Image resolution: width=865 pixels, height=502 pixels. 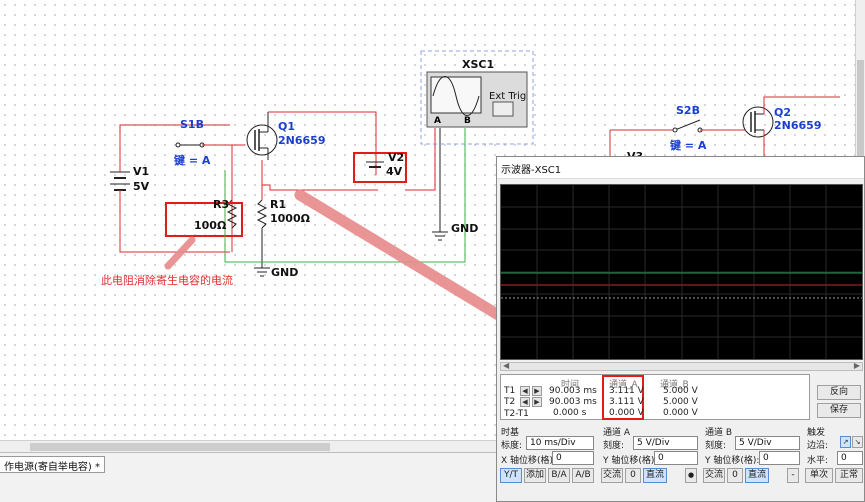 What do you see at coordinates (511, 475) in the screenshot?
I see `mode-yt-button: Y/T` at bounding box center [511, 475].